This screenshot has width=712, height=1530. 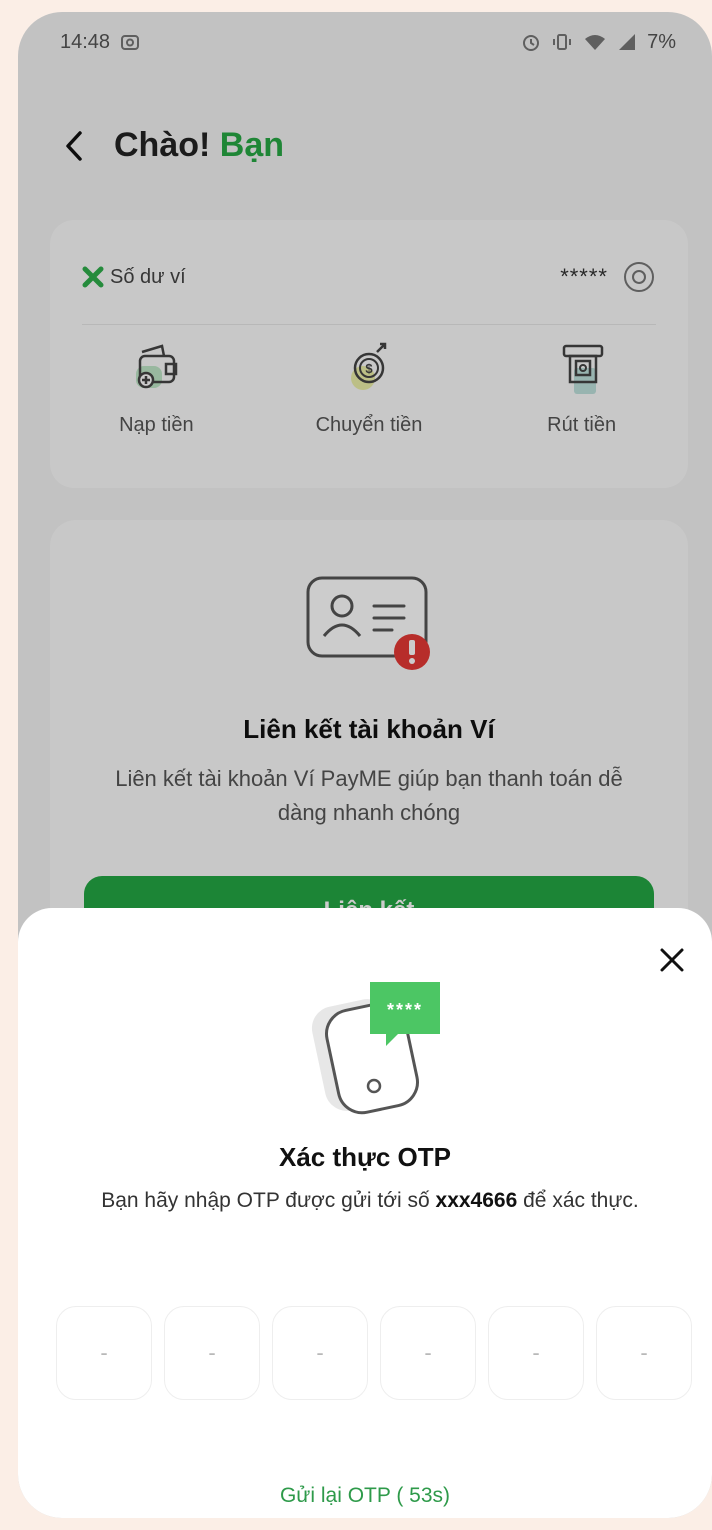 I want to click on otp-phone-number: xxx4666, so click(x=476, y=1200).